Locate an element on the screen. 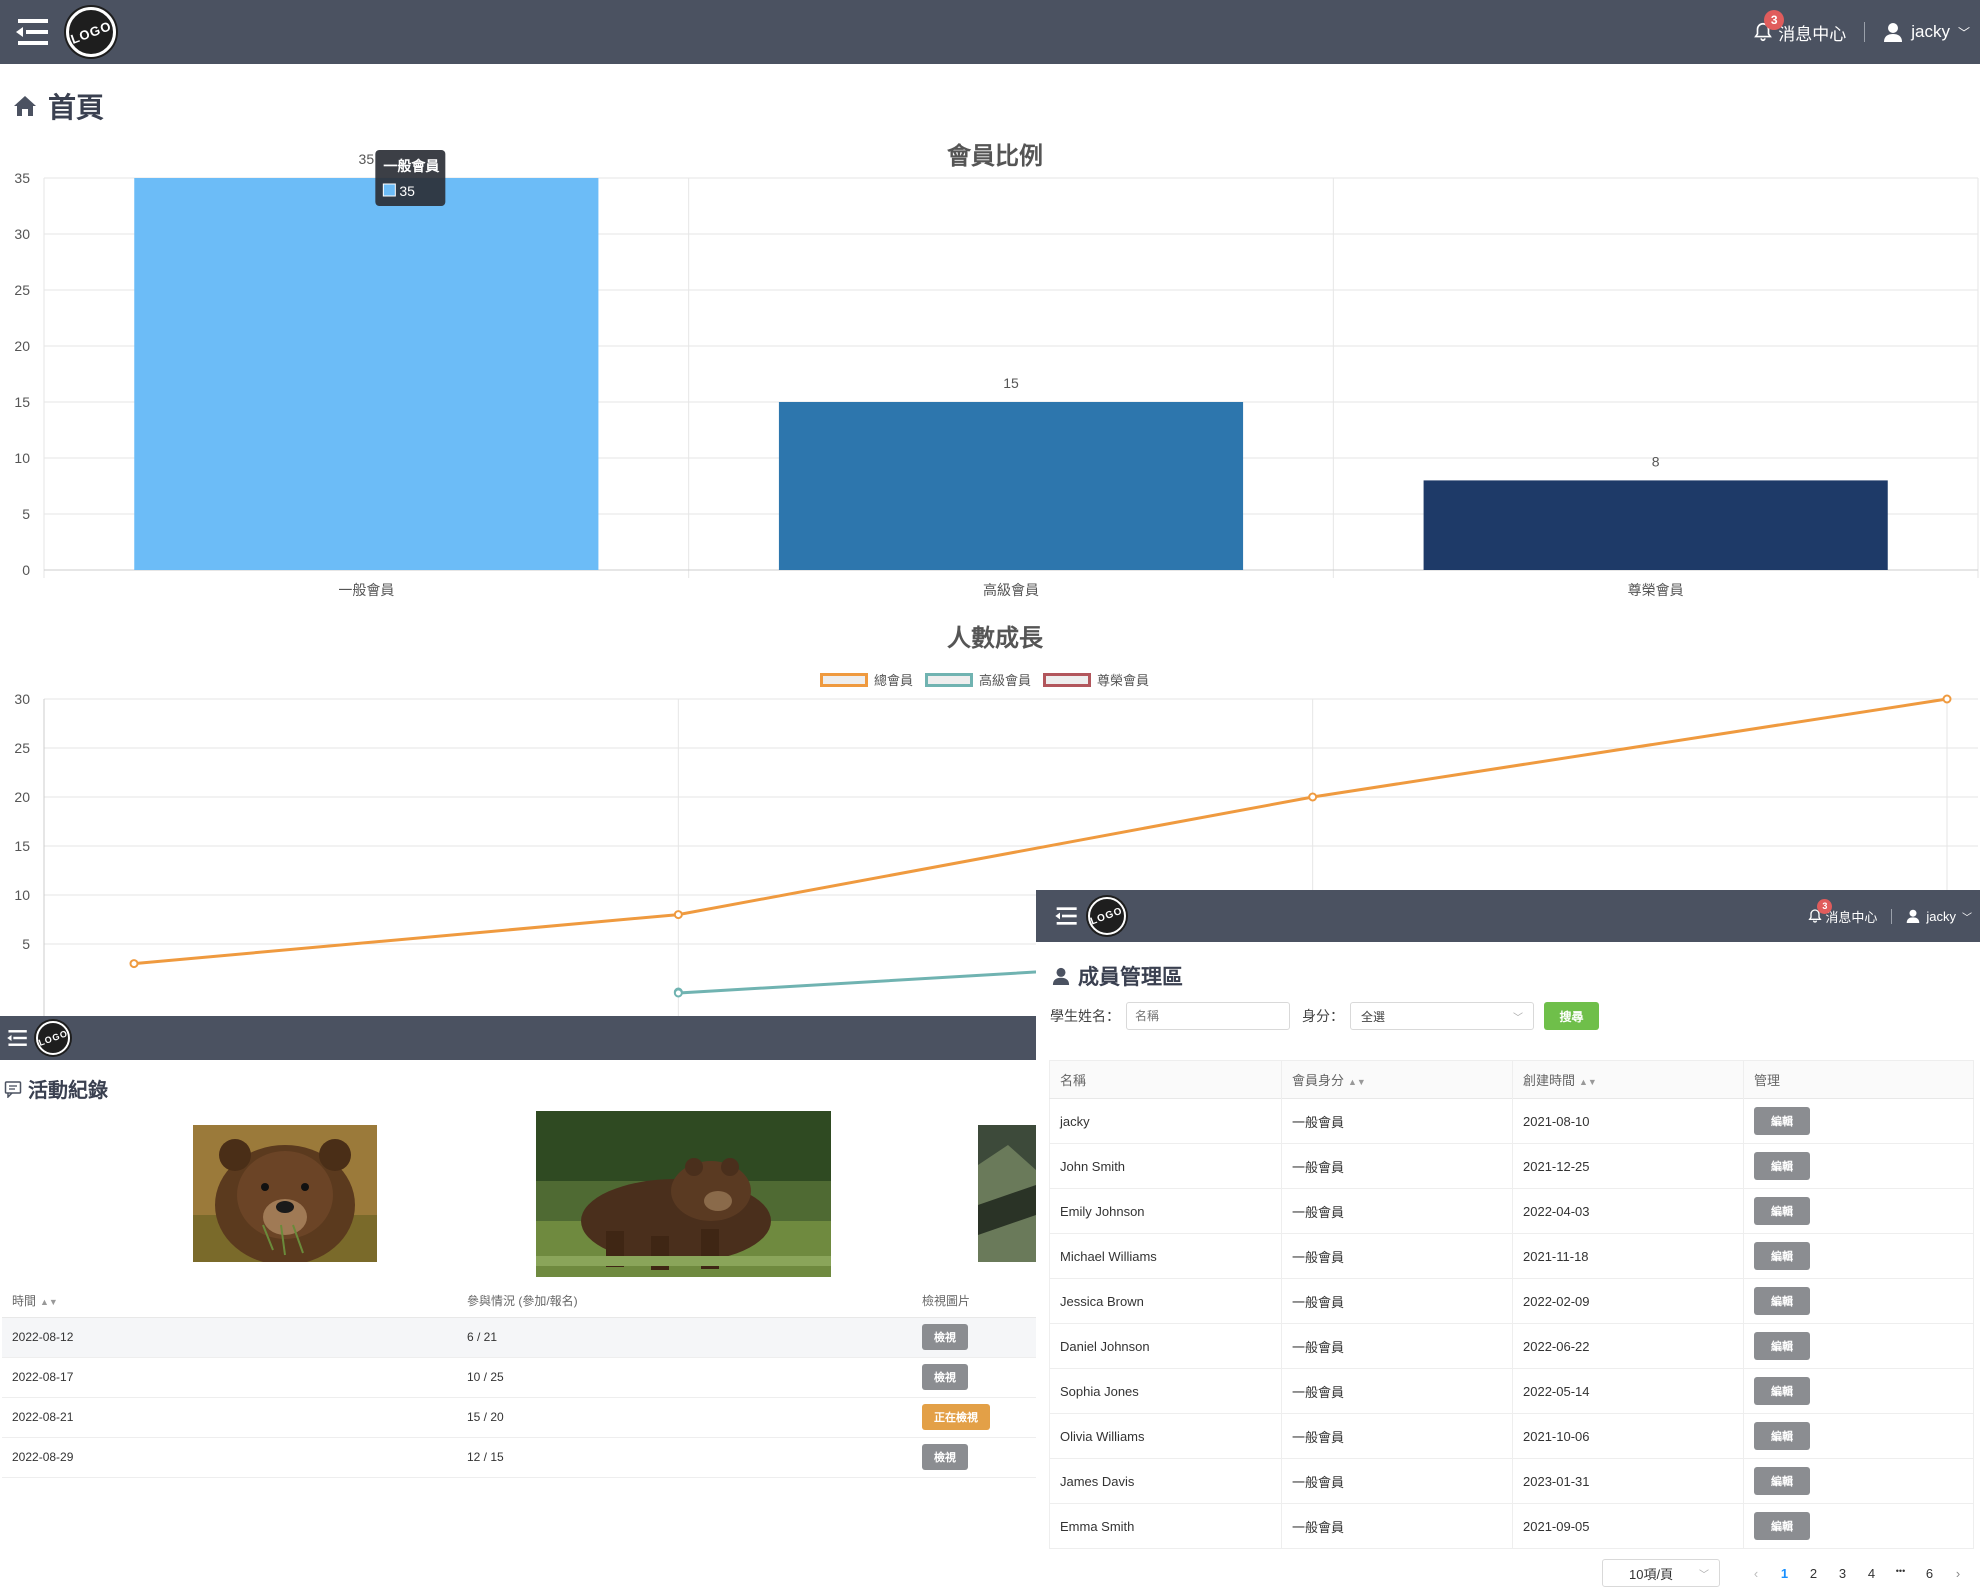 This screenshot has width=1980, height=1596. row-date: 2022-08-17 is located at coordinates (43, 1377).